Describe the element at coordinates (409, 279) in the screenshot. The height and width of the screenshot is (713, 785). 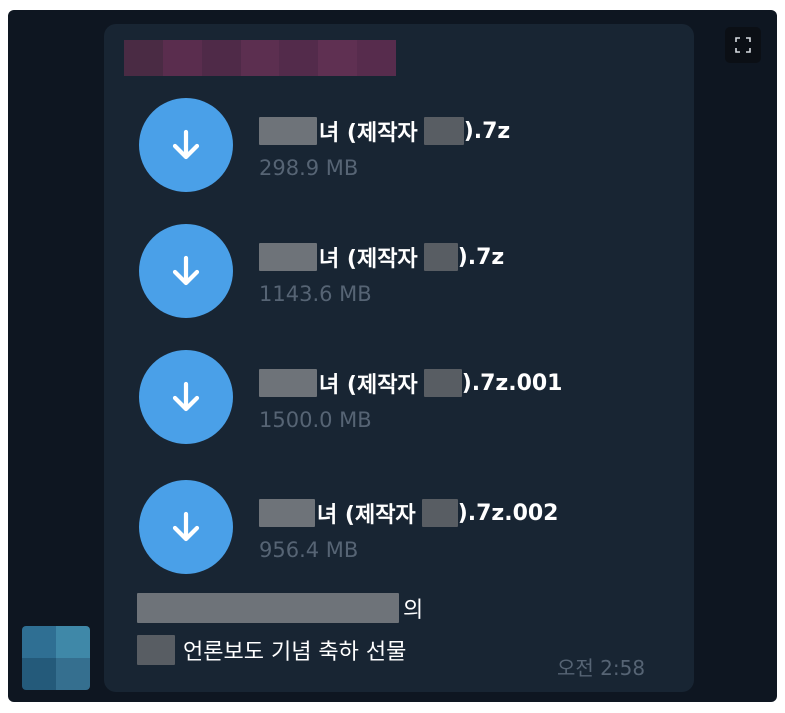
I see `file-attachment: 녀 (제작자 ).7z 1143.6 MB` at that location.